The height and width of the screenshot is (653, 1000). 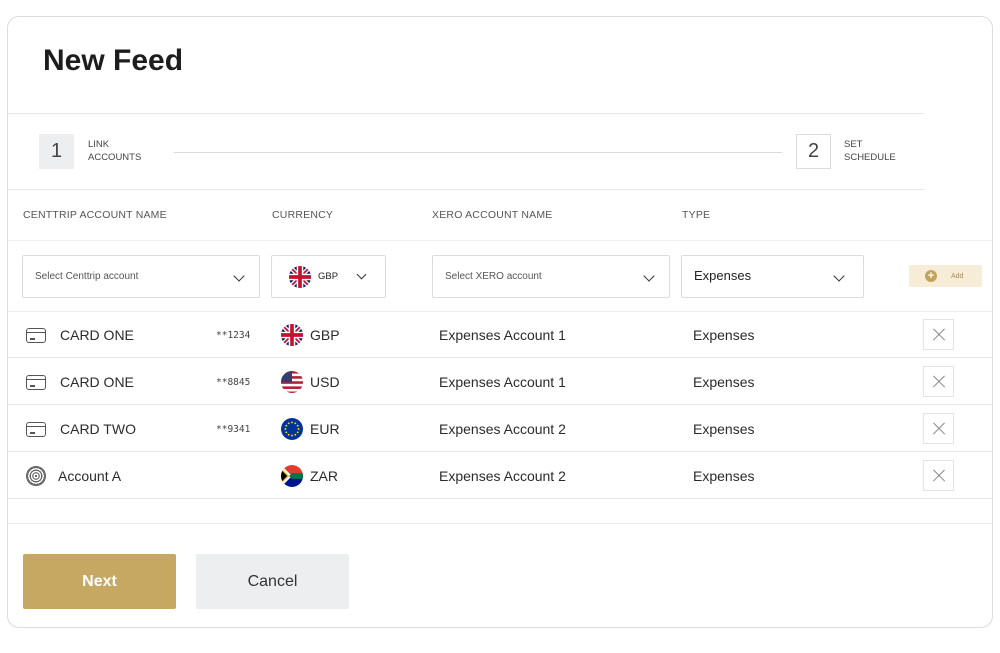 What do you see at coordinates (95, 215) in the screenshot?
I see `column-header-account: CENTTRIP ACCOUNT NAME` at bounding box center [95, 215].